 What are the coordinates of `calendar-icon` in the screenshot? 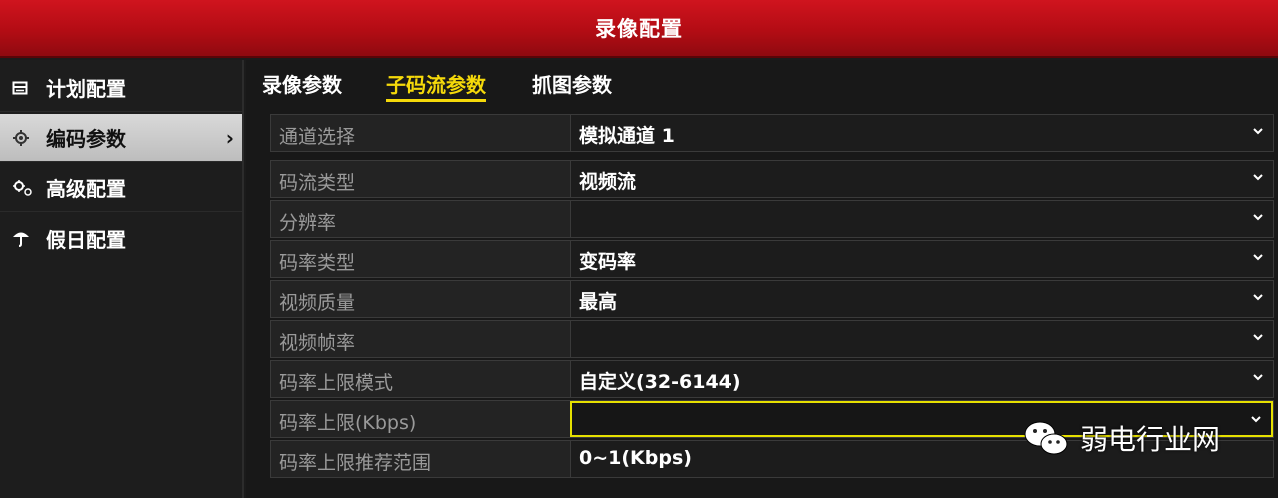 It's located at (25, 88).